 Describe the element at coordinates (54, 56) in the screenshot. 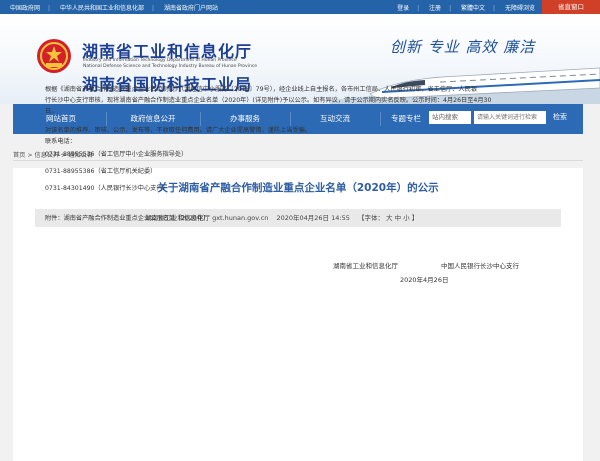

I see `national-emblem-icon` at that location.